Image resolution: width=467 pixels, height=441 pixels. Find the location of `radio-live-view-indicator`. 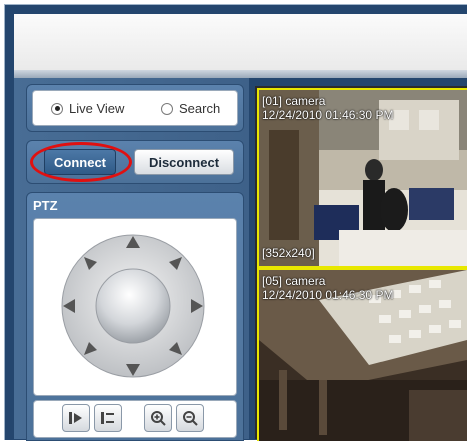

radio-live-view-indicator is located at coordinates (57, 108).